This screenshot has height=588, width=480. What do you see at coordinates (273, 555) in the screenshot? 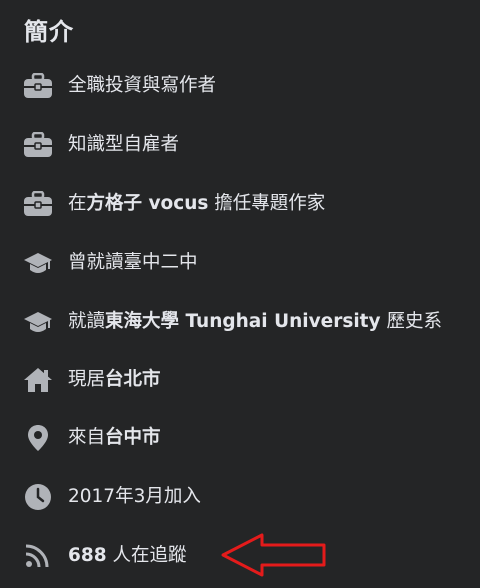
I see `annotation-arrow-icon` at bounding box center [273, 555].